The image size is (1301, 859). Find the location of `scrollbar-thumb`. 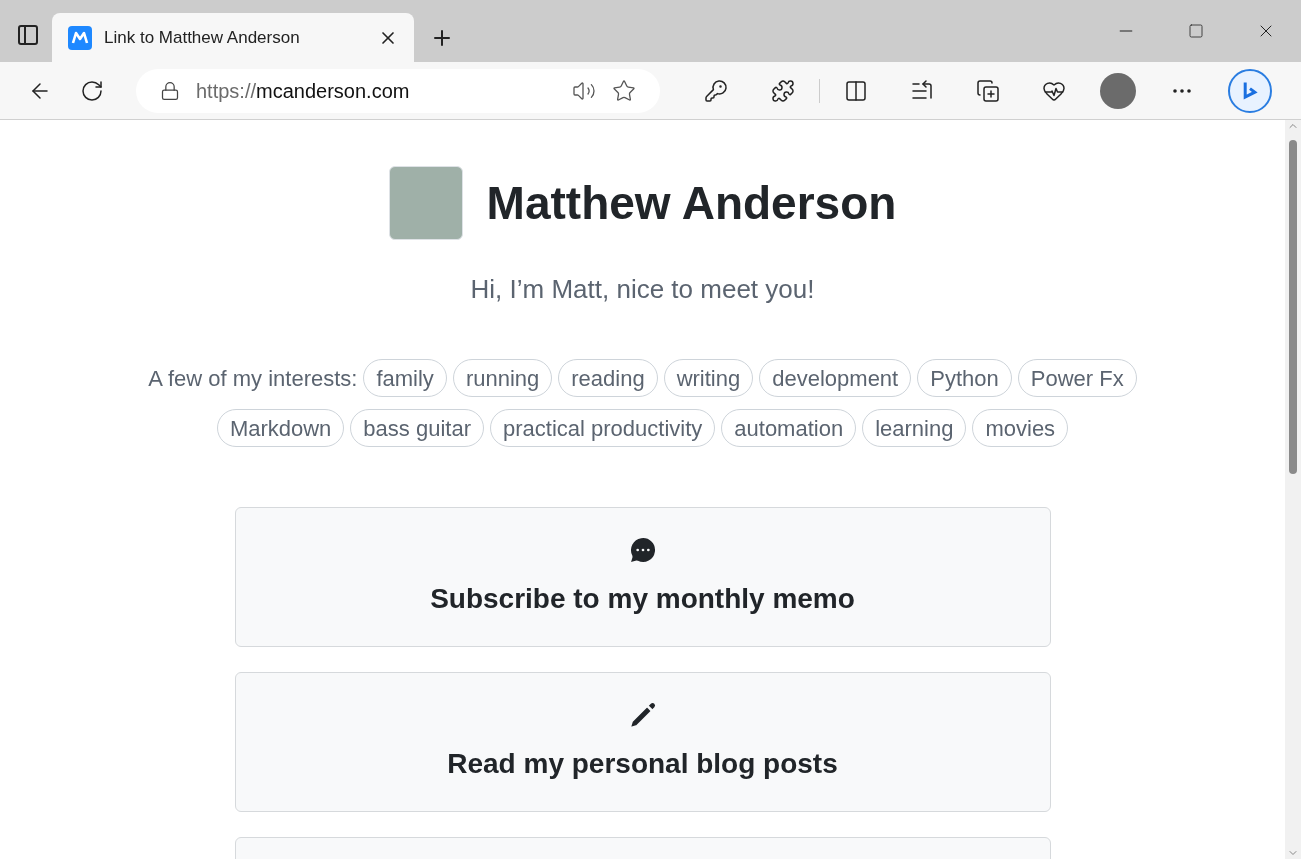

scrollbar-thumb is located at coordinates (1293, 307).